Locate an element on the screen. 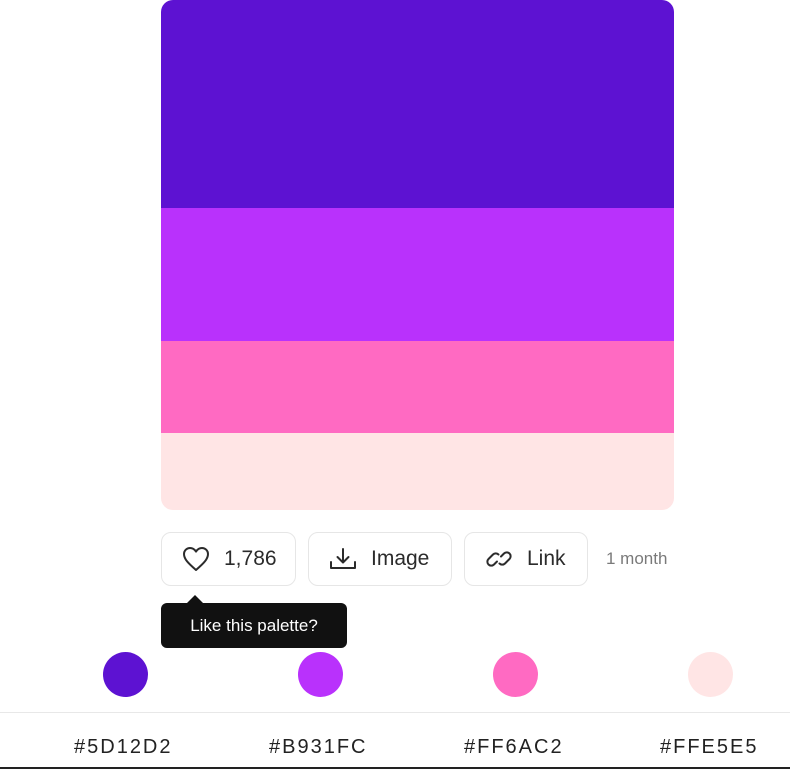  like-button: 1,786 is located at coordinates (228, 559).